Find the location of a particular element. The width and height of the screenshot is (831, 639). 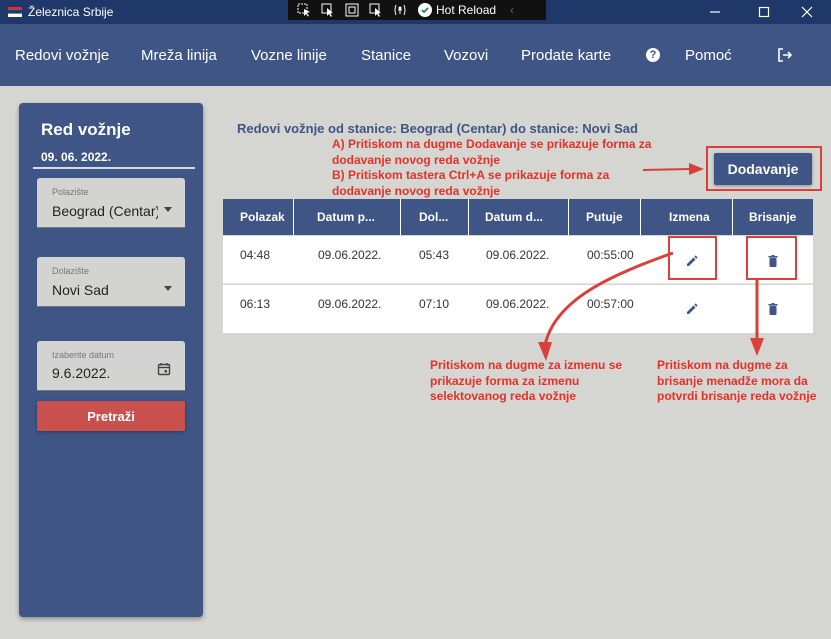

menu-item-stanice: Stanice is located at coordinates (386, 55).